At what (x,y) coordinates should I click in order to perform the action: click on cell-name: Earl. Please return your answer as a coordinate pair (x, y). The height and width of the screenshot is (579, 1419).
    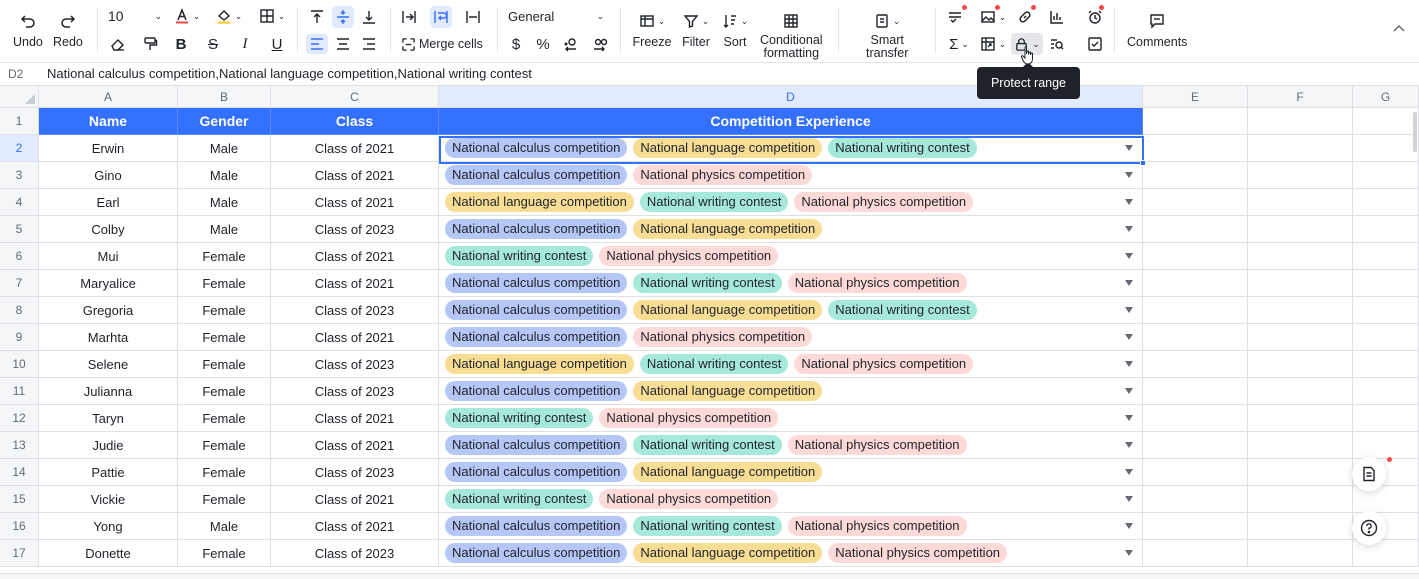
    Looking at the image, I should click on (108, 202).